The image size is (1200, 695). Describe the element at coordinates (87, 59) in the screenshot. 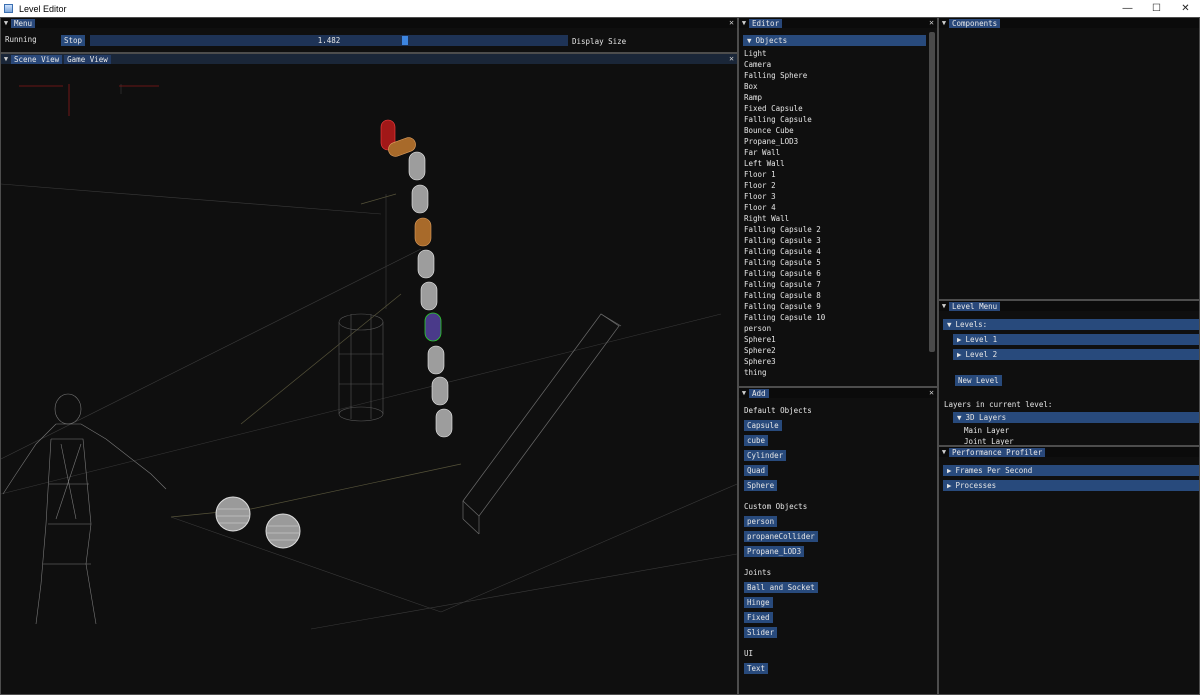

I see `tab-game-view: Game View` at that location.